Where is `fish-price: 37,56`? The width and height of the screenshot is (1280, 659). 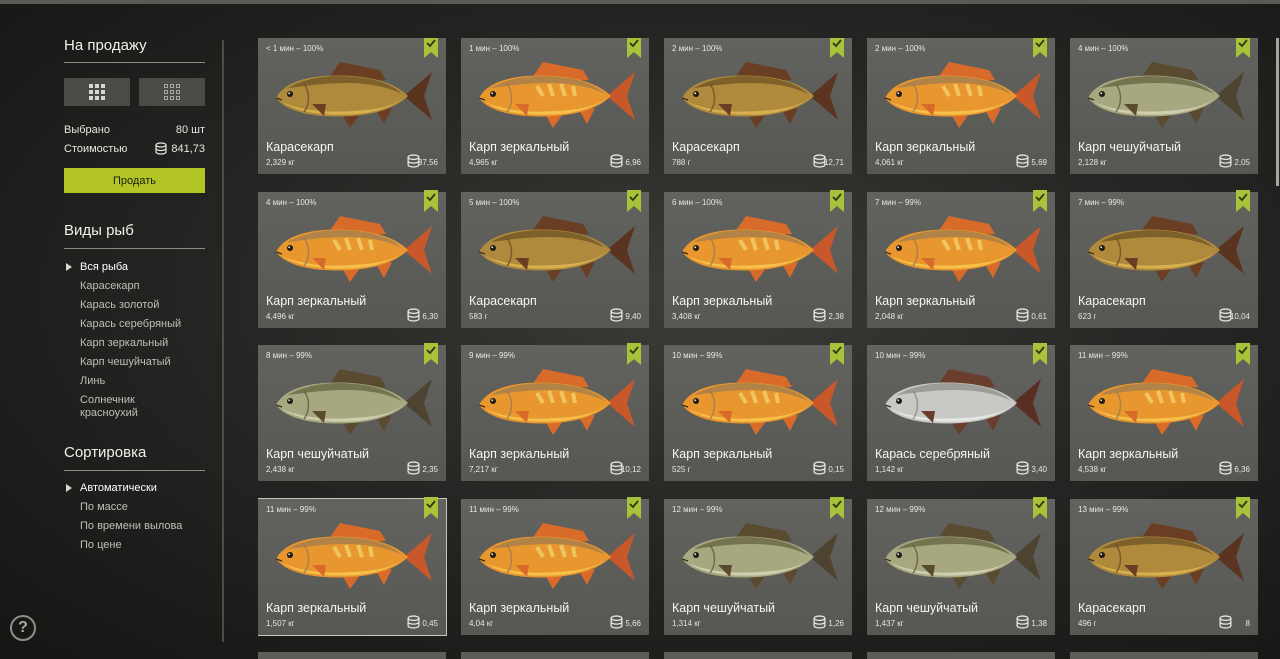 fish-price: 37,56 is located at coordinates (427, 162).